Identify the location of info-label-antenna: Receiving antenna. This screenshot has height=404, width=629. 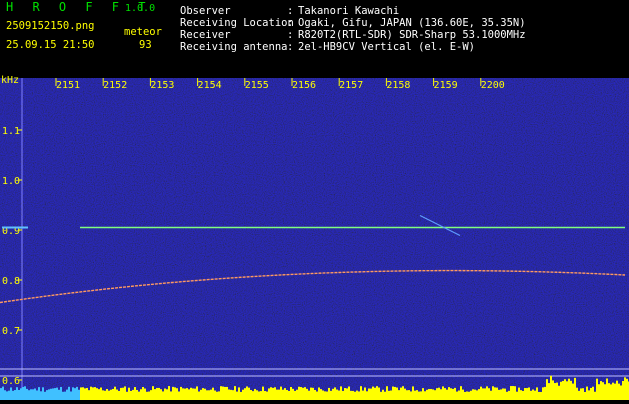
(234, 47).